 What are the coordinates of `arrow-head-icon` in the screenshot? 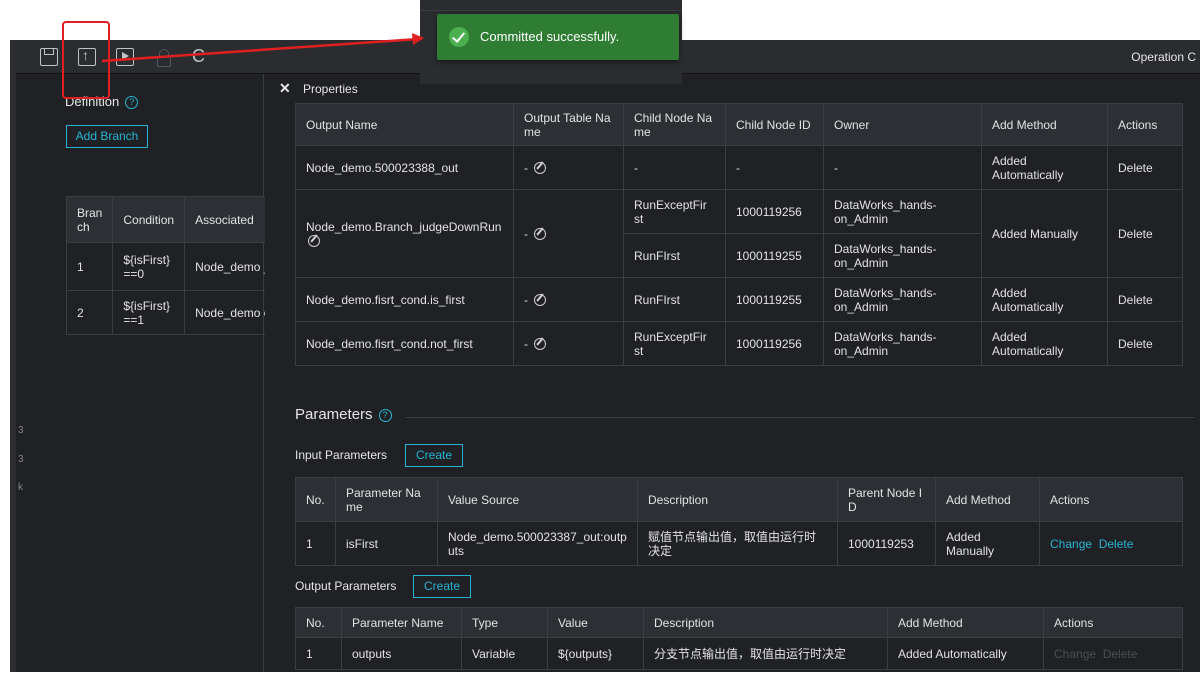 It's located at (418, 39).